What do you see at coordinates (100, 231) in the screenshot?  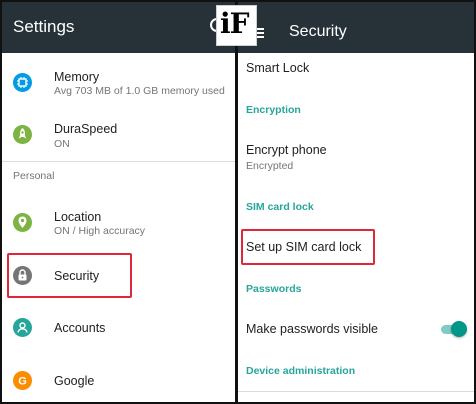 I see `location-sublabel: ON / High accuracy` at bounding box center [100, 231].